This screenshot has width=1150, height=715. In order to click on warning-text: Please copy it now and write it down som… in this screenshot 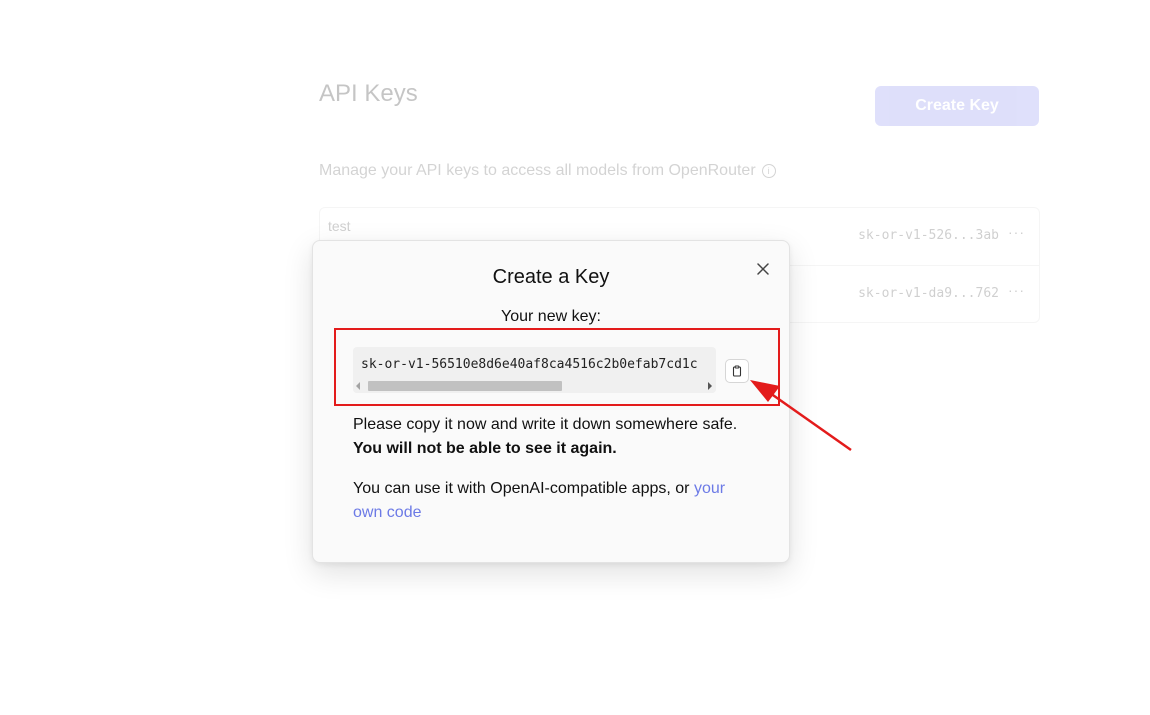, I will do `click(545, 424)`.